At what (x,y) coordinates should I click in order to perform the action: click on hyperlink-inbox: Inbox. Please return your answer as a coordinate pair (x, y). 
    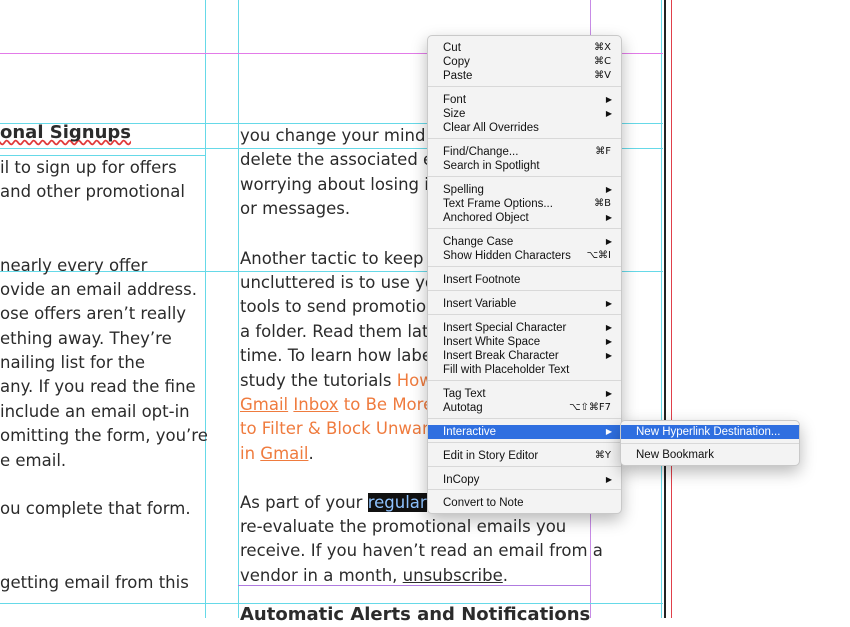
    Looking at the image, I should click on (315, 404).